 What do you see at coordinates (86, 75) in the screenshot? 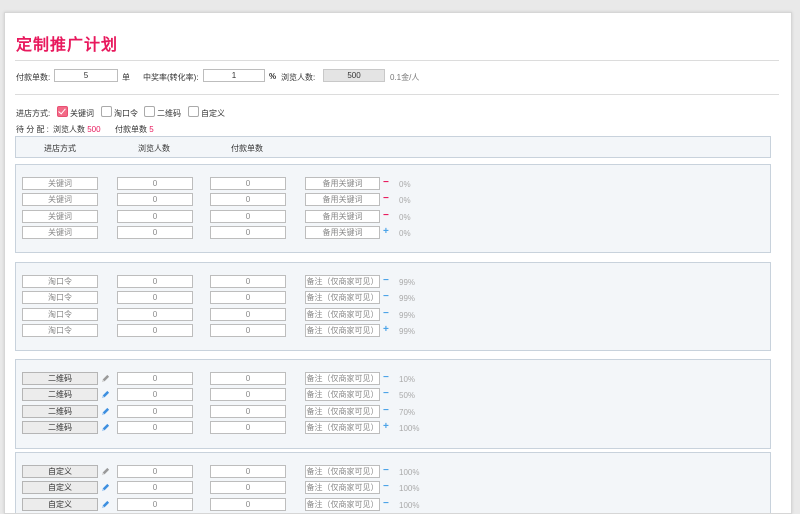
I see `order-count-input: 5` at bounding box center [86, 75].